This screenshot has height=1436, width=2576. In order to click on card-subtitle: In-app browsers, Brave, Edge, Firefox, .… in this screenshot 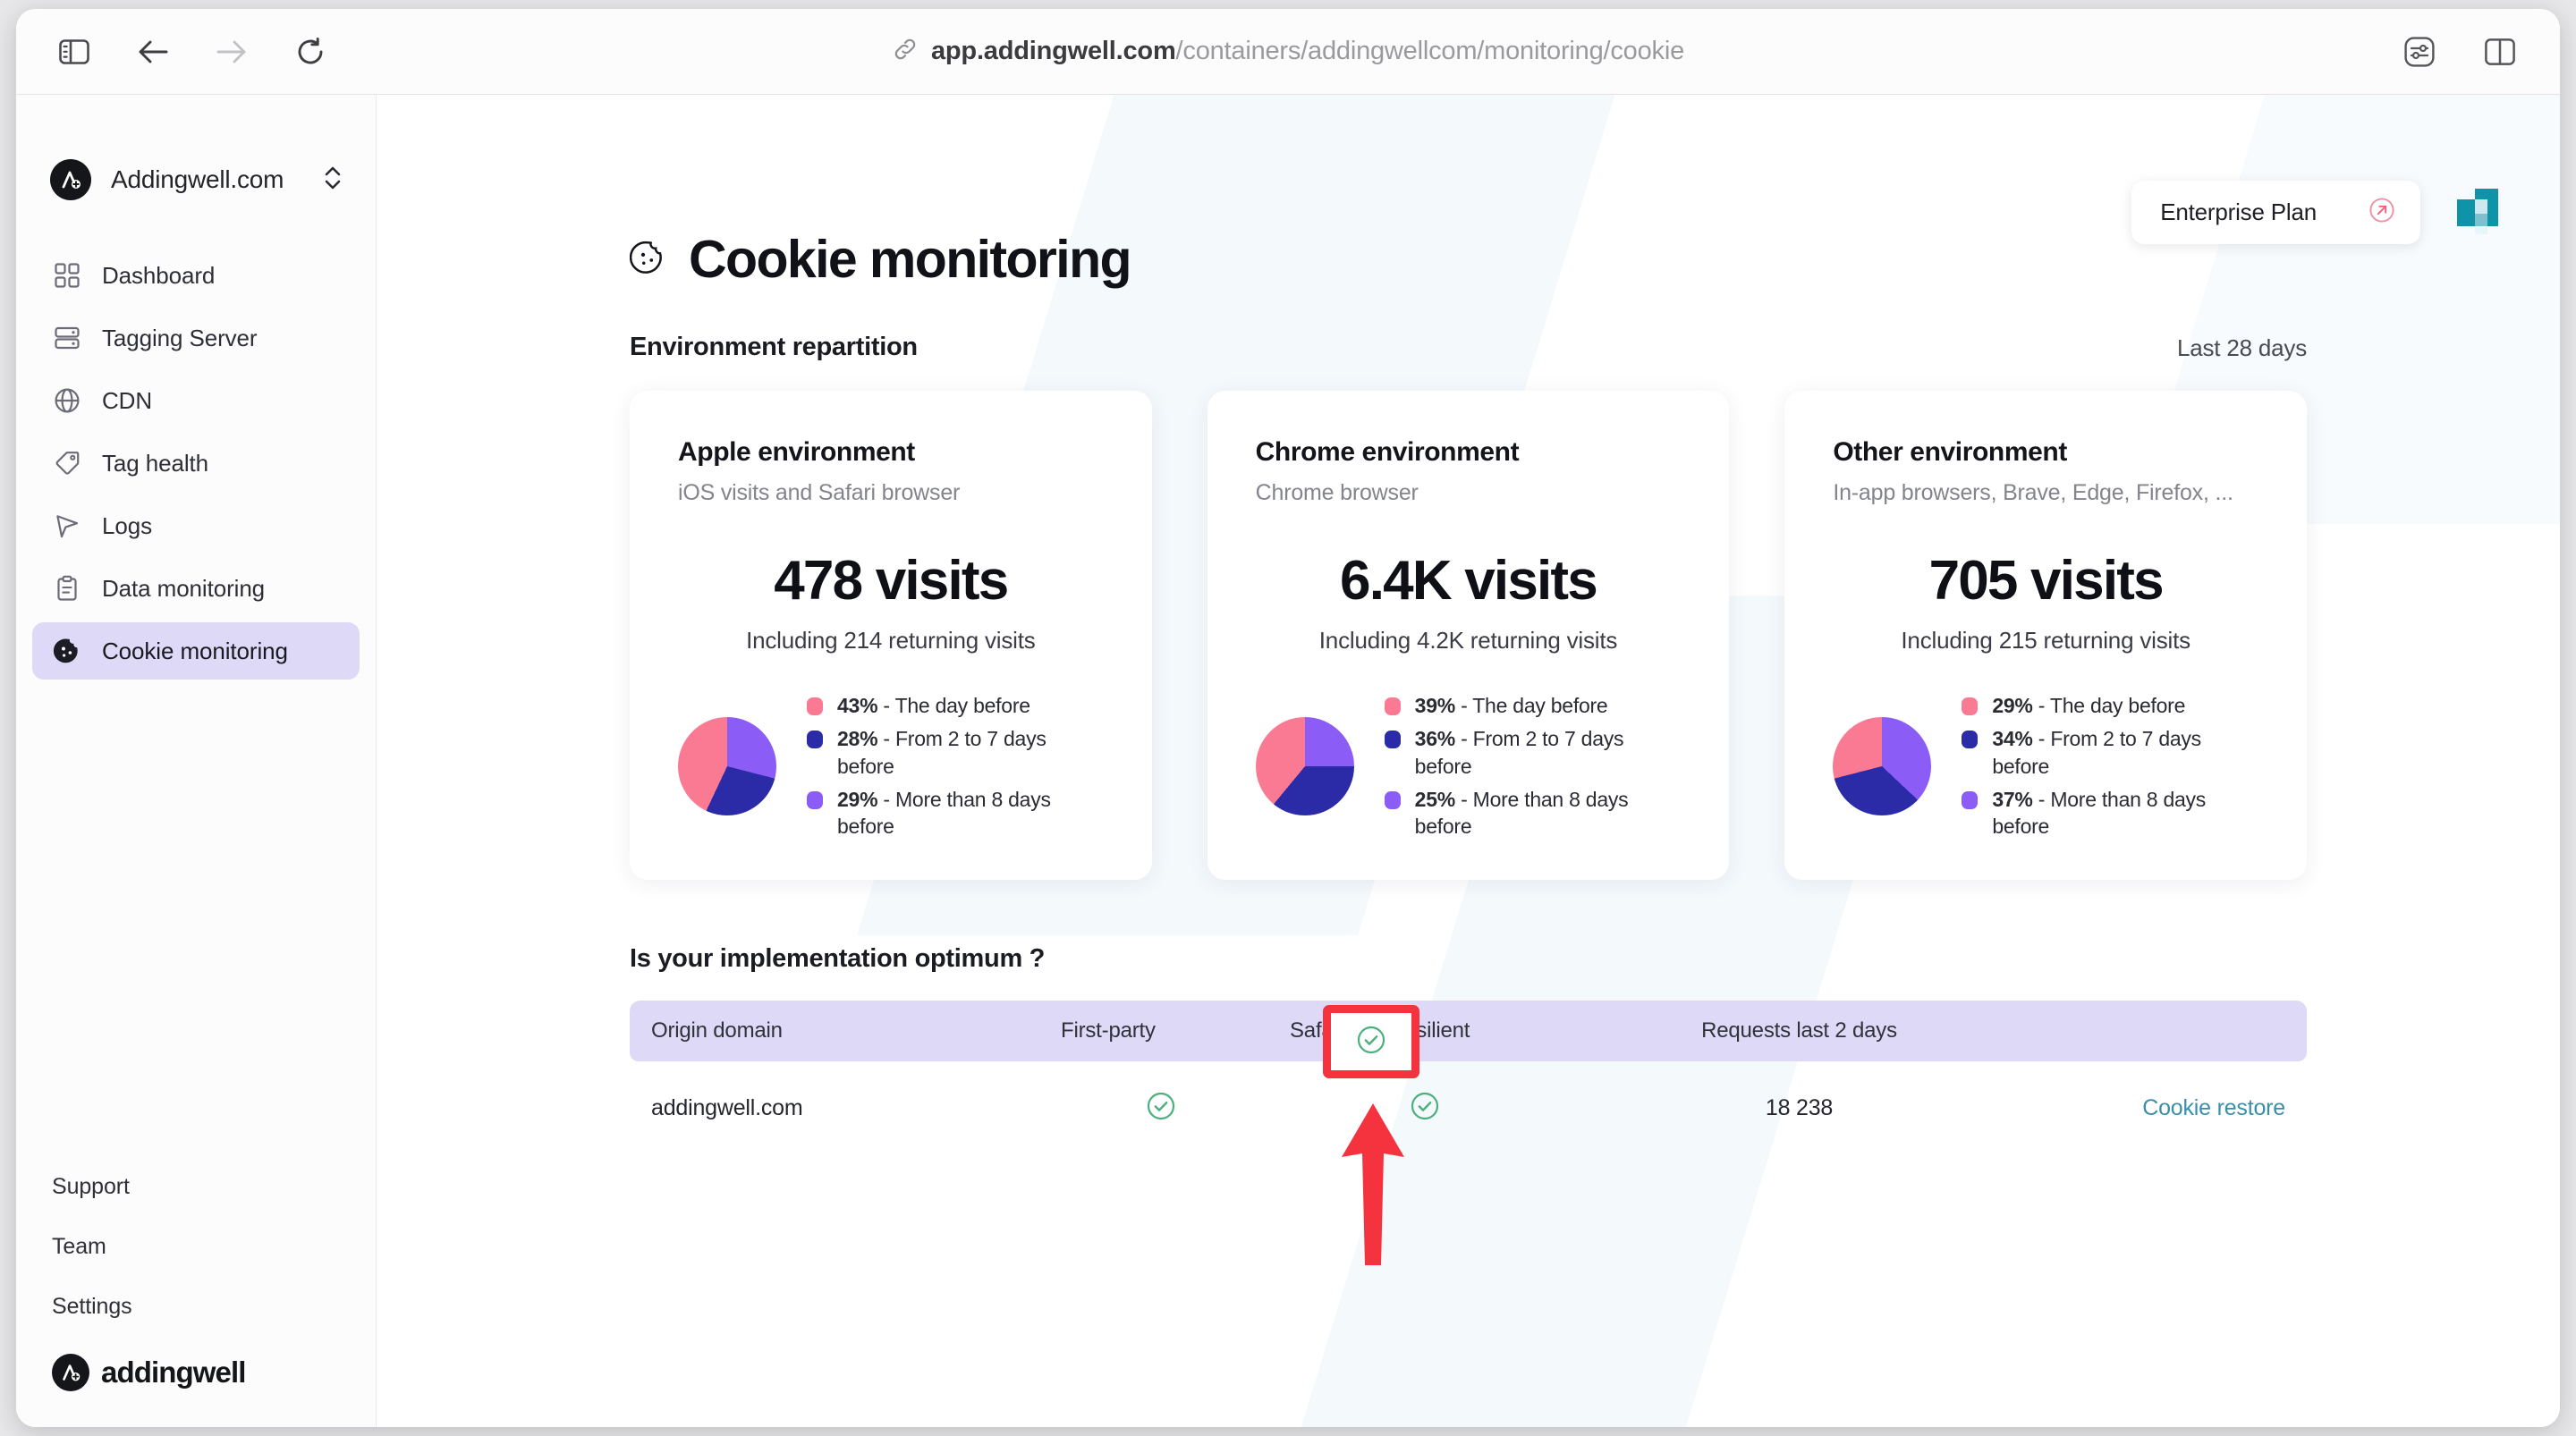, I will do `click(2033, 493)`.